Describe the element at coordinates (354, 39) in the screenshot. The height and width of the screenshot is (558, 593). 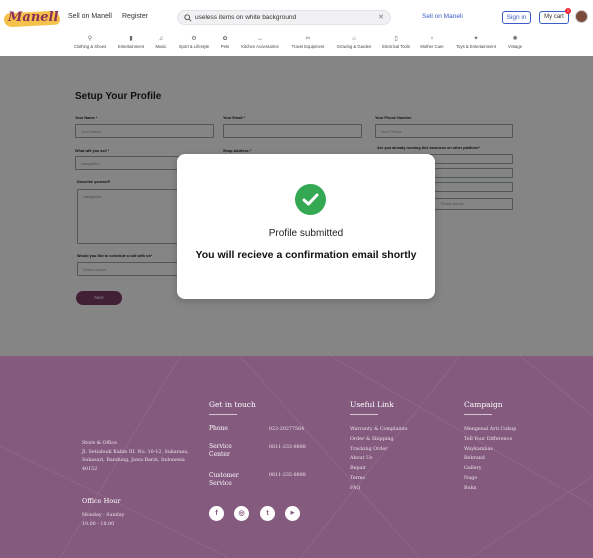
I see `garden-icon: ⌂` at that location.